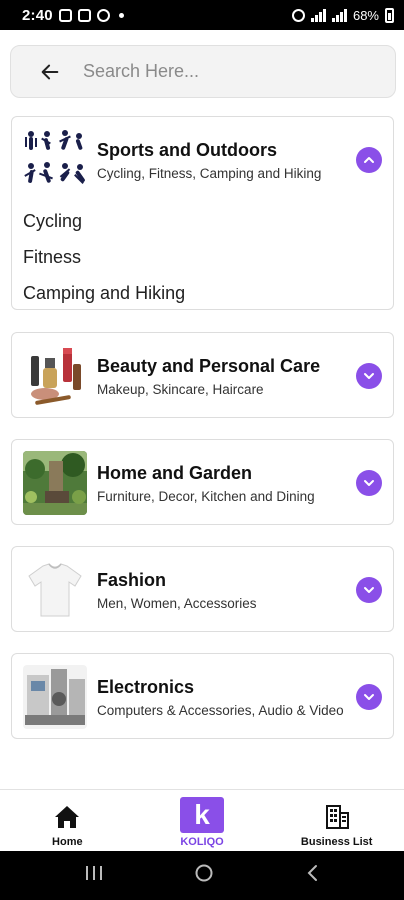 The image size is (404, 900). Describe the element at coordinates (55, 160) in the screenshot. I see `sports-silhouettes-image` at that location.